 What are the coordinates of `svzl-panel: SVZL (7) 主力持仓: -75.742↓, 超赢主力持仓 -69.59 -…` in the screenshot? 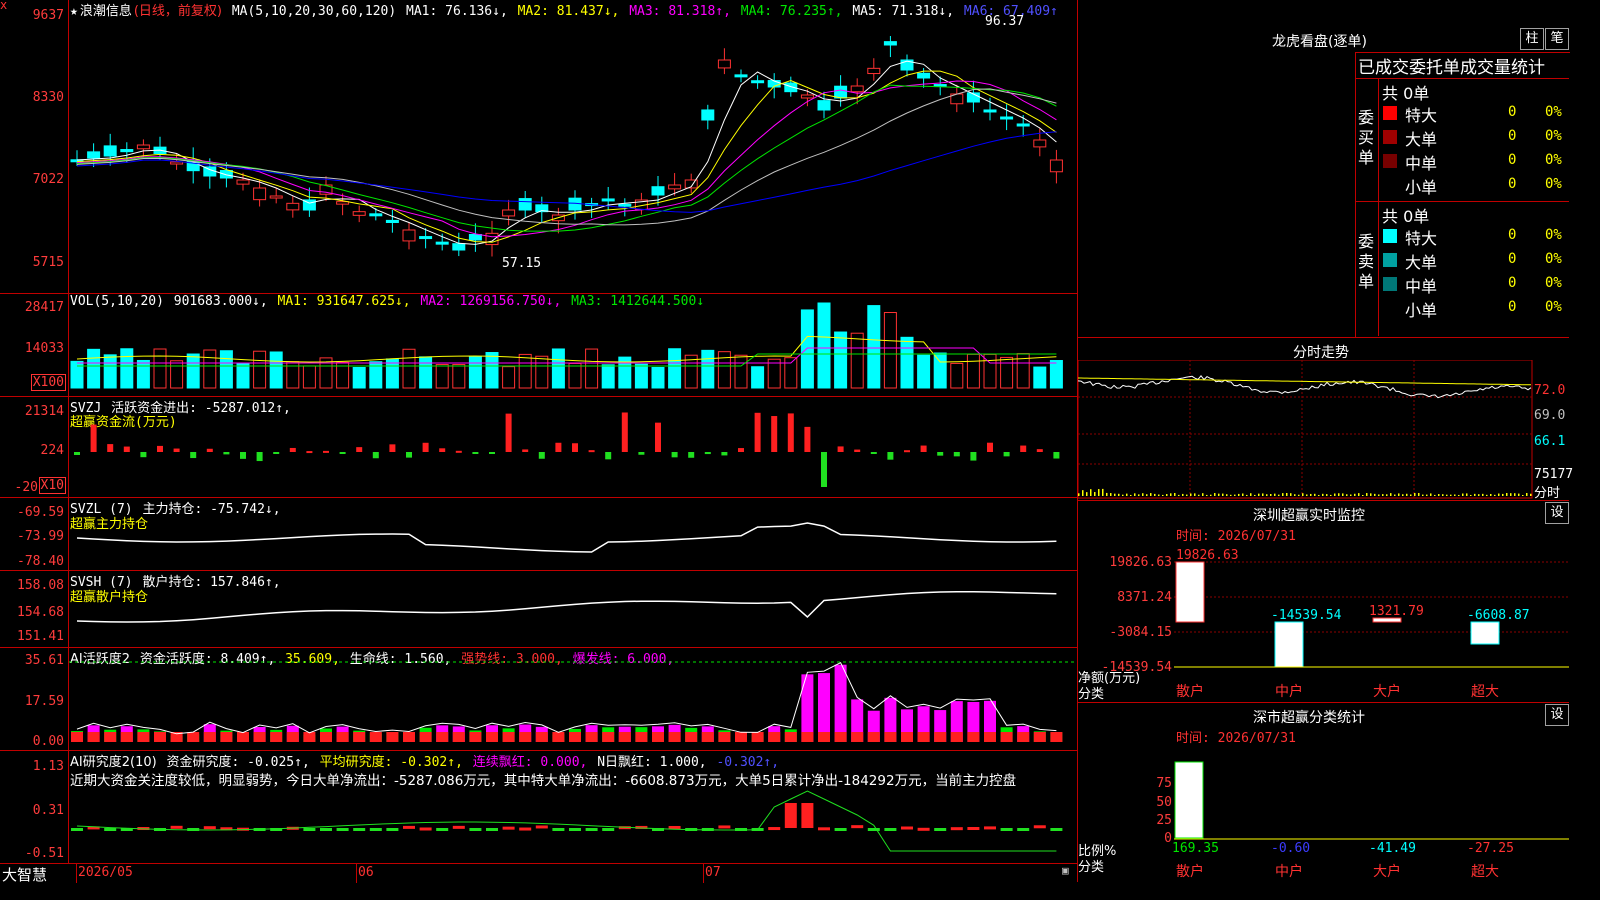 It's located at (538, 534).